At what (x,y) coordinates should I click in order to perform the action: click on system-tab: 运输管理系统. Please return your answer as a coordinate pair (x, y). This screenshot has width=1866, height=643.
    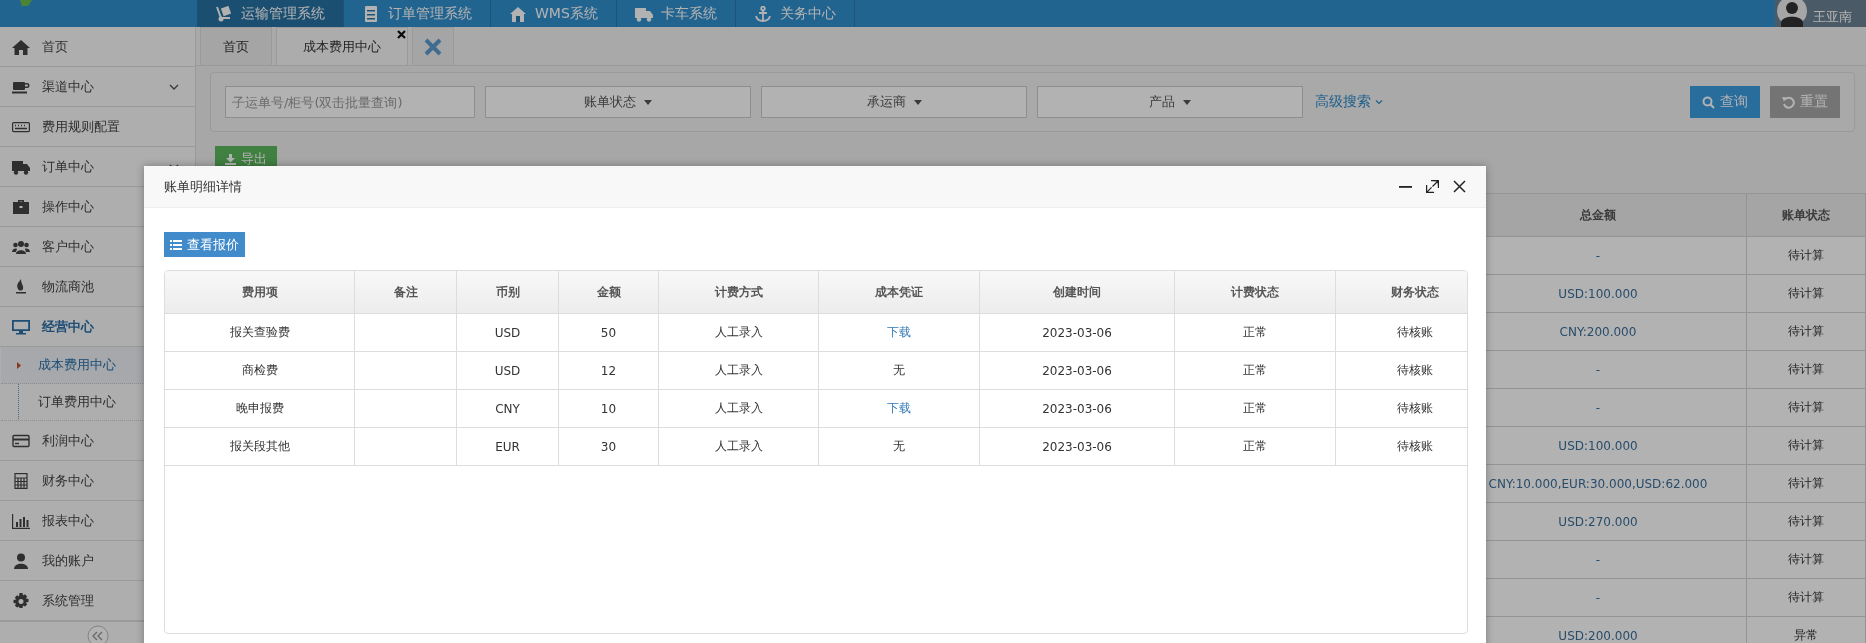
    Looking at the image, I should click on (270, 13).